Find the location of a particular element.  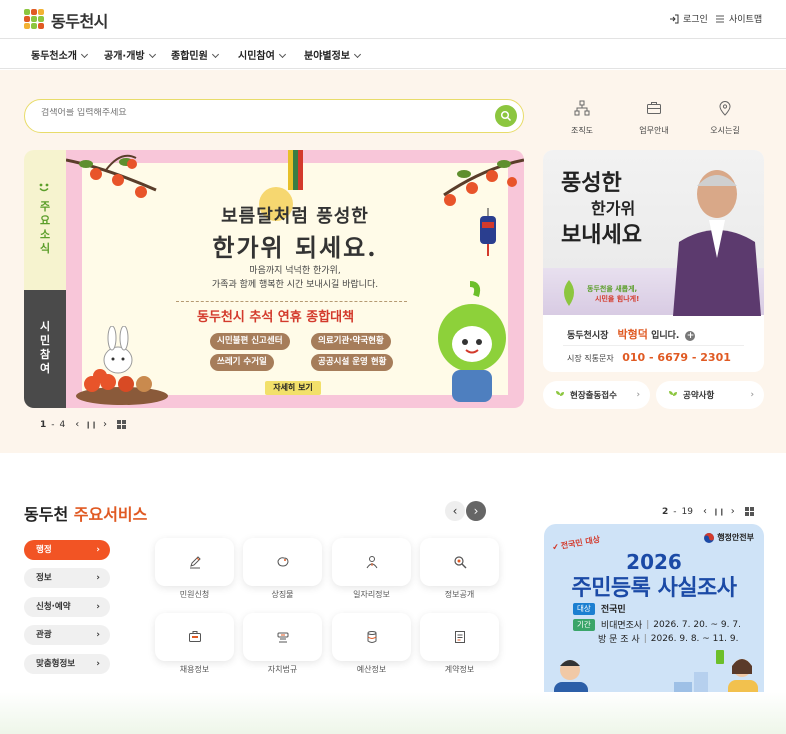

rabbit-with-persimmons-icon is located at coordinates (122, 365).